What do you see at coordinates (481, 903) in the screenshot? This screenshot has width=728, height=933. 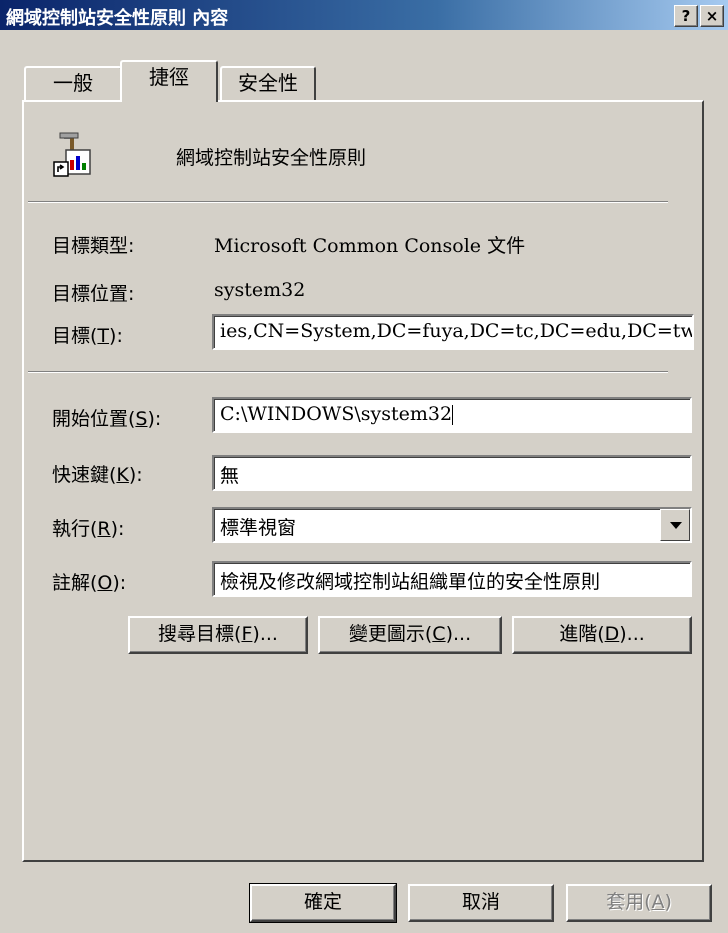 I see `cancel-button: 取消` at bounding box center [481, 903].